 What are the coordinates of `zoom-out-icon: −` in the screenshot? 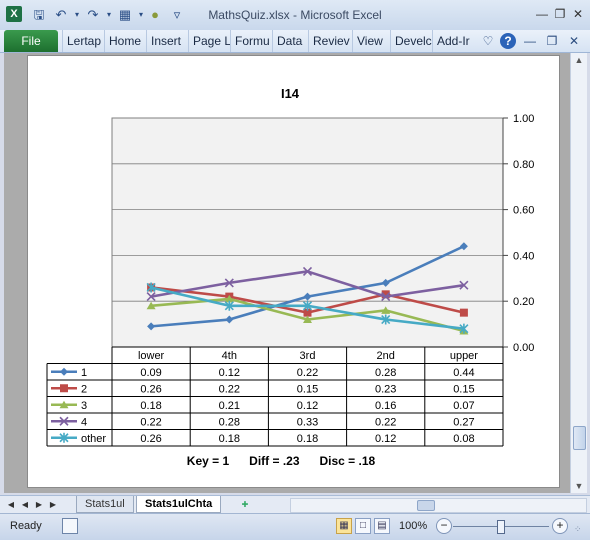 It's located at (444, 526).